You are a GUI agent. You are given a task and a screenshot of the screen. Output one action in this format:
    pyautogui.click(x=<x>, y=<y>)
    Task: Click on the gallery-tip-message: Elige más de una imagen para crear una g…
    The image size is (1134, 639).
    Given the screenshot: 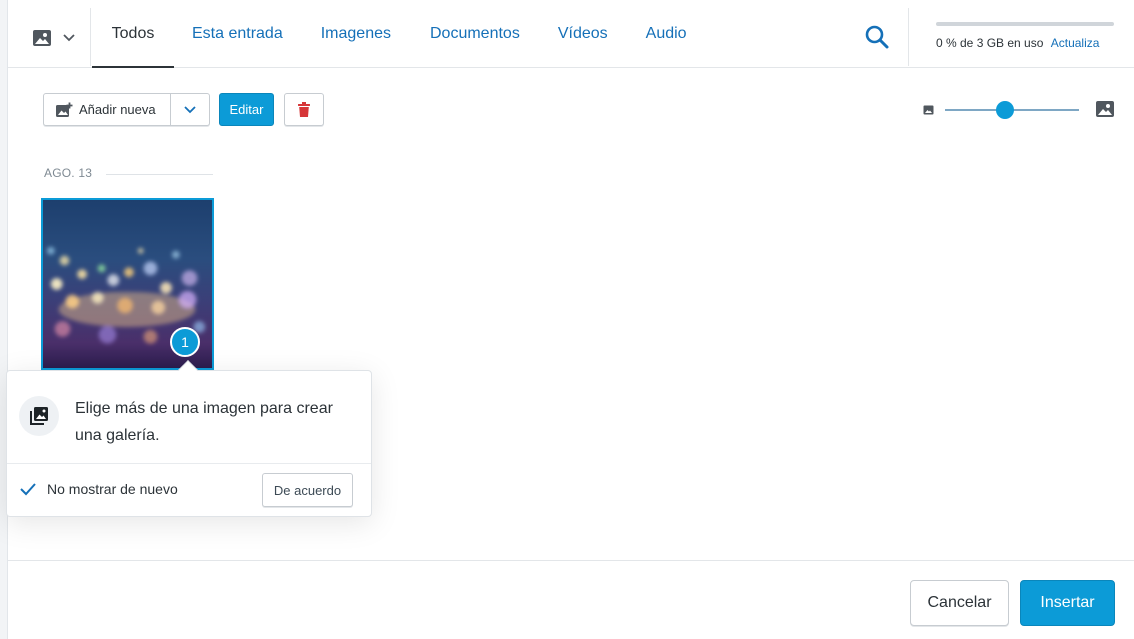 What is the action you would take?
    pyautogui.click(x=204, y=422)
    